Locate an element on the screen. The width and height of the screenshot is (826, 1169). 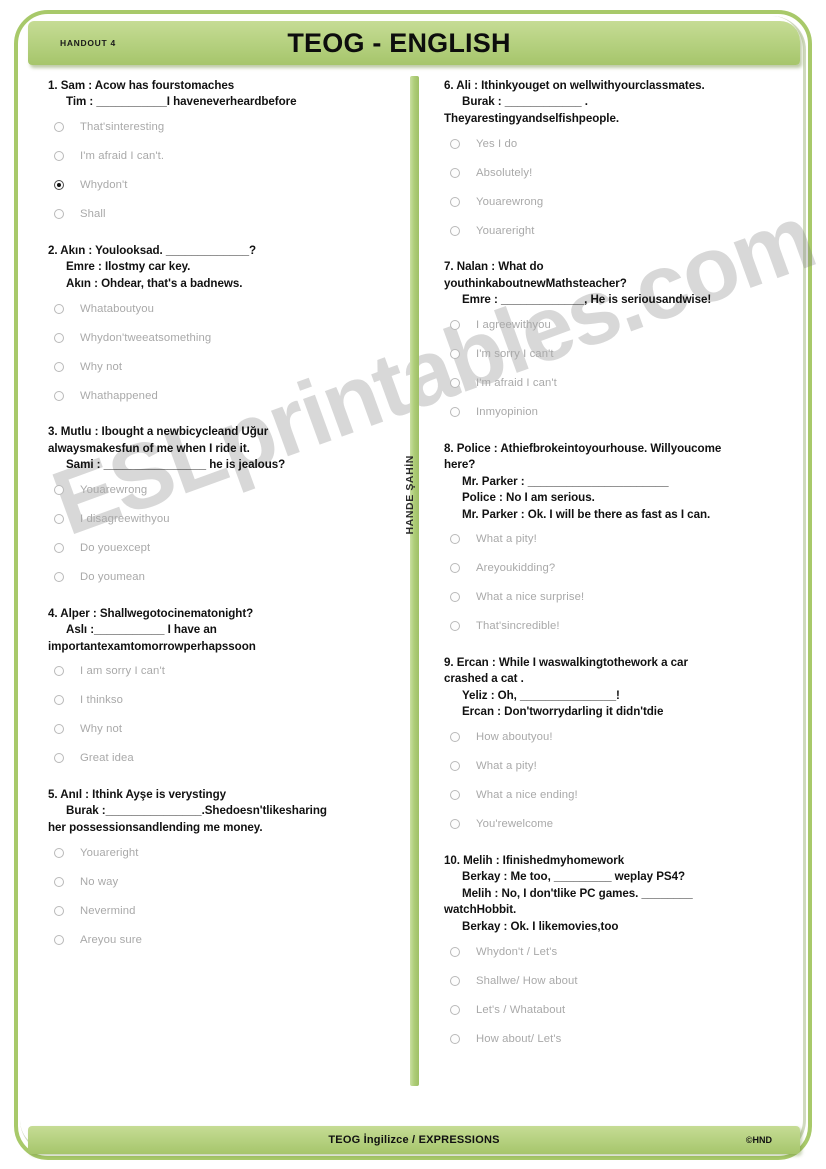
option-label: How about/ Let's is located at coordinates (519, 1038).